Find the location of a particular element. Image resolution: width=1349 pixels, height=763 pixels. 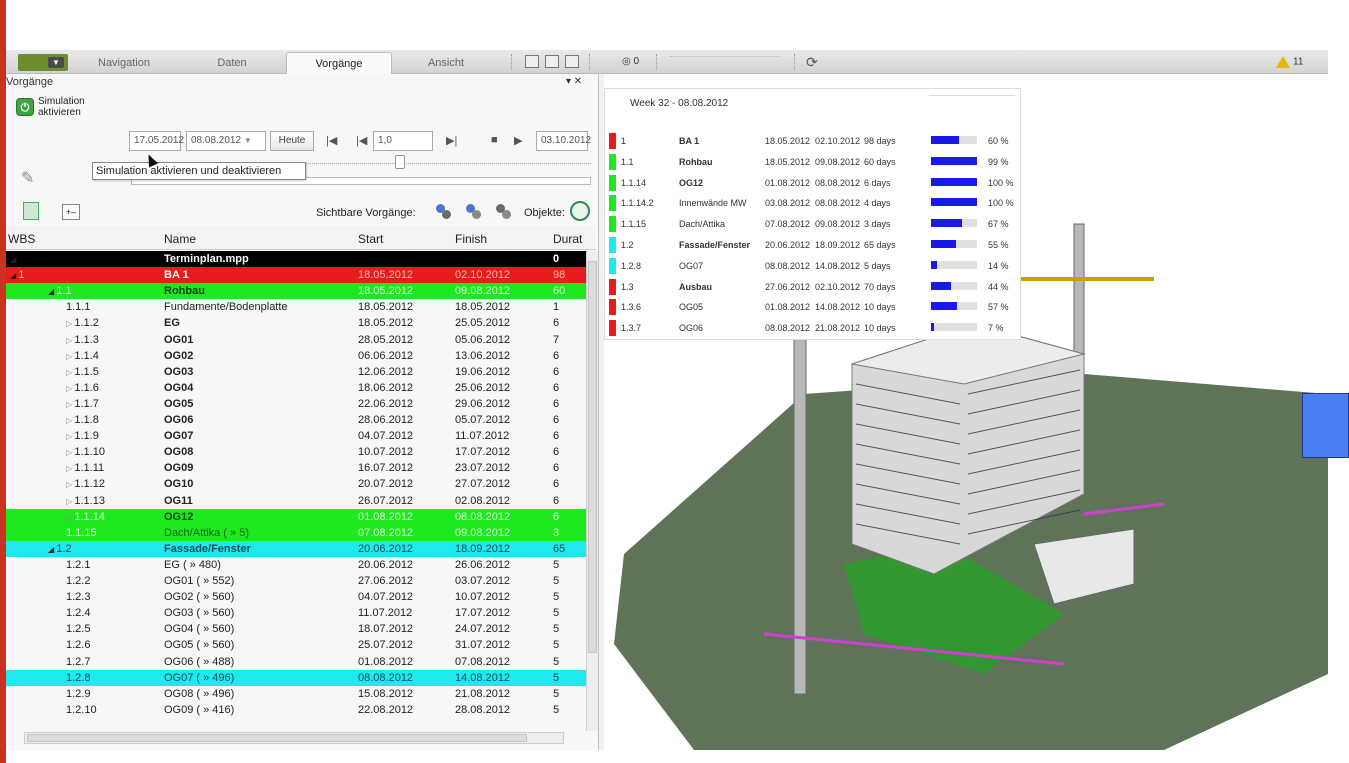

gantt-finish: 14.08.2012 is located at coordinates (838, 265).